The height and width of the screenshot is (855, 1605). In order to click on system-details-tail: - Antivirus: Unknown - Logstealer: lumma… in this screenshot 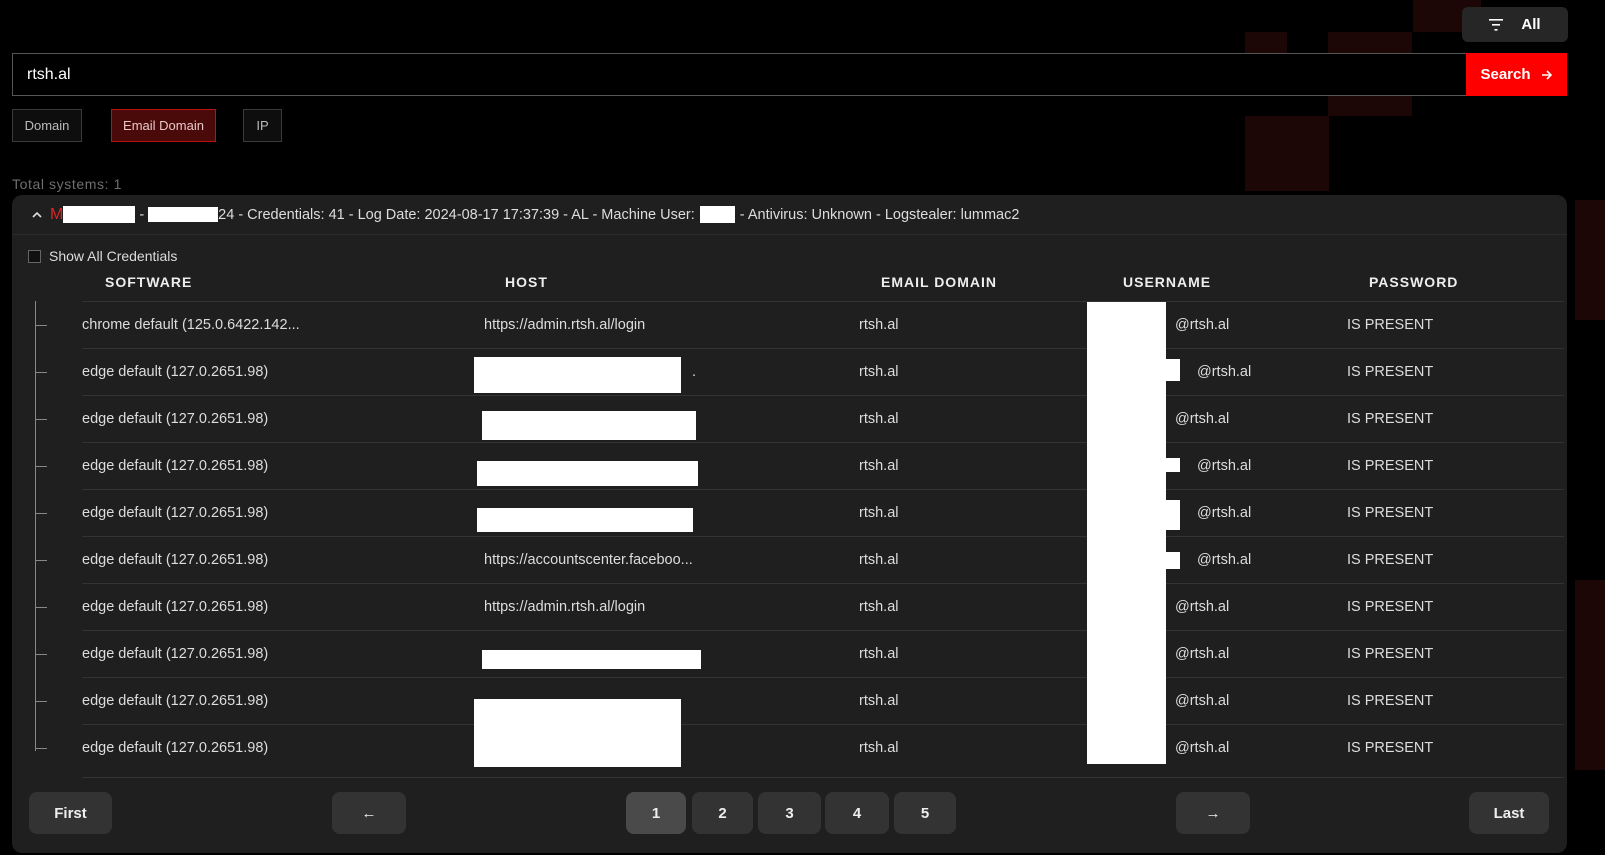, I will do `click(879, 214)`.